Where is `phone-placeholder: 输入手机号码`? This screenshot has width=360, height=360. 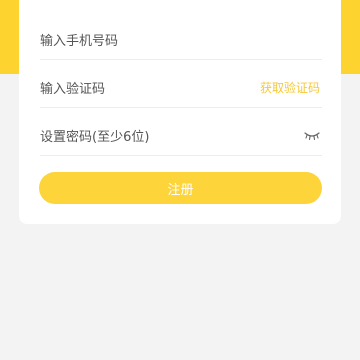 phone-placeholder: 输入手机号码 is located at coordinates (79, 41).